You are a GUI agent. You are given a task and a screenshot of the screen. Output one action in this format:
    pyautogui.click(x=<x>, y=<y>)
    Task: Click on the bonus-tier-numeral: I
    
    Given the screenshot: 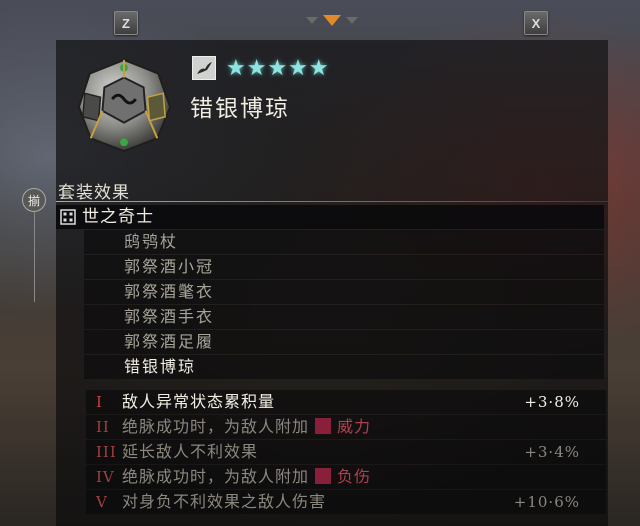 What is the action you would take?
    pyautogui.click(x=99, y=402)
    